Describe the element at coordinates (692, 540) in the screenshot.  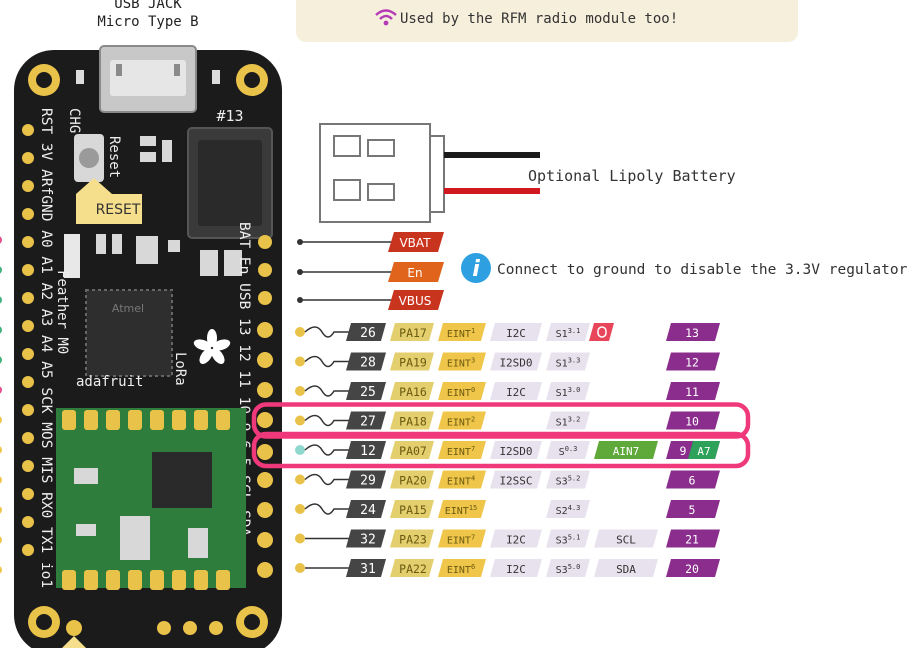
I see `arduino-pin-number: 21` at that location.